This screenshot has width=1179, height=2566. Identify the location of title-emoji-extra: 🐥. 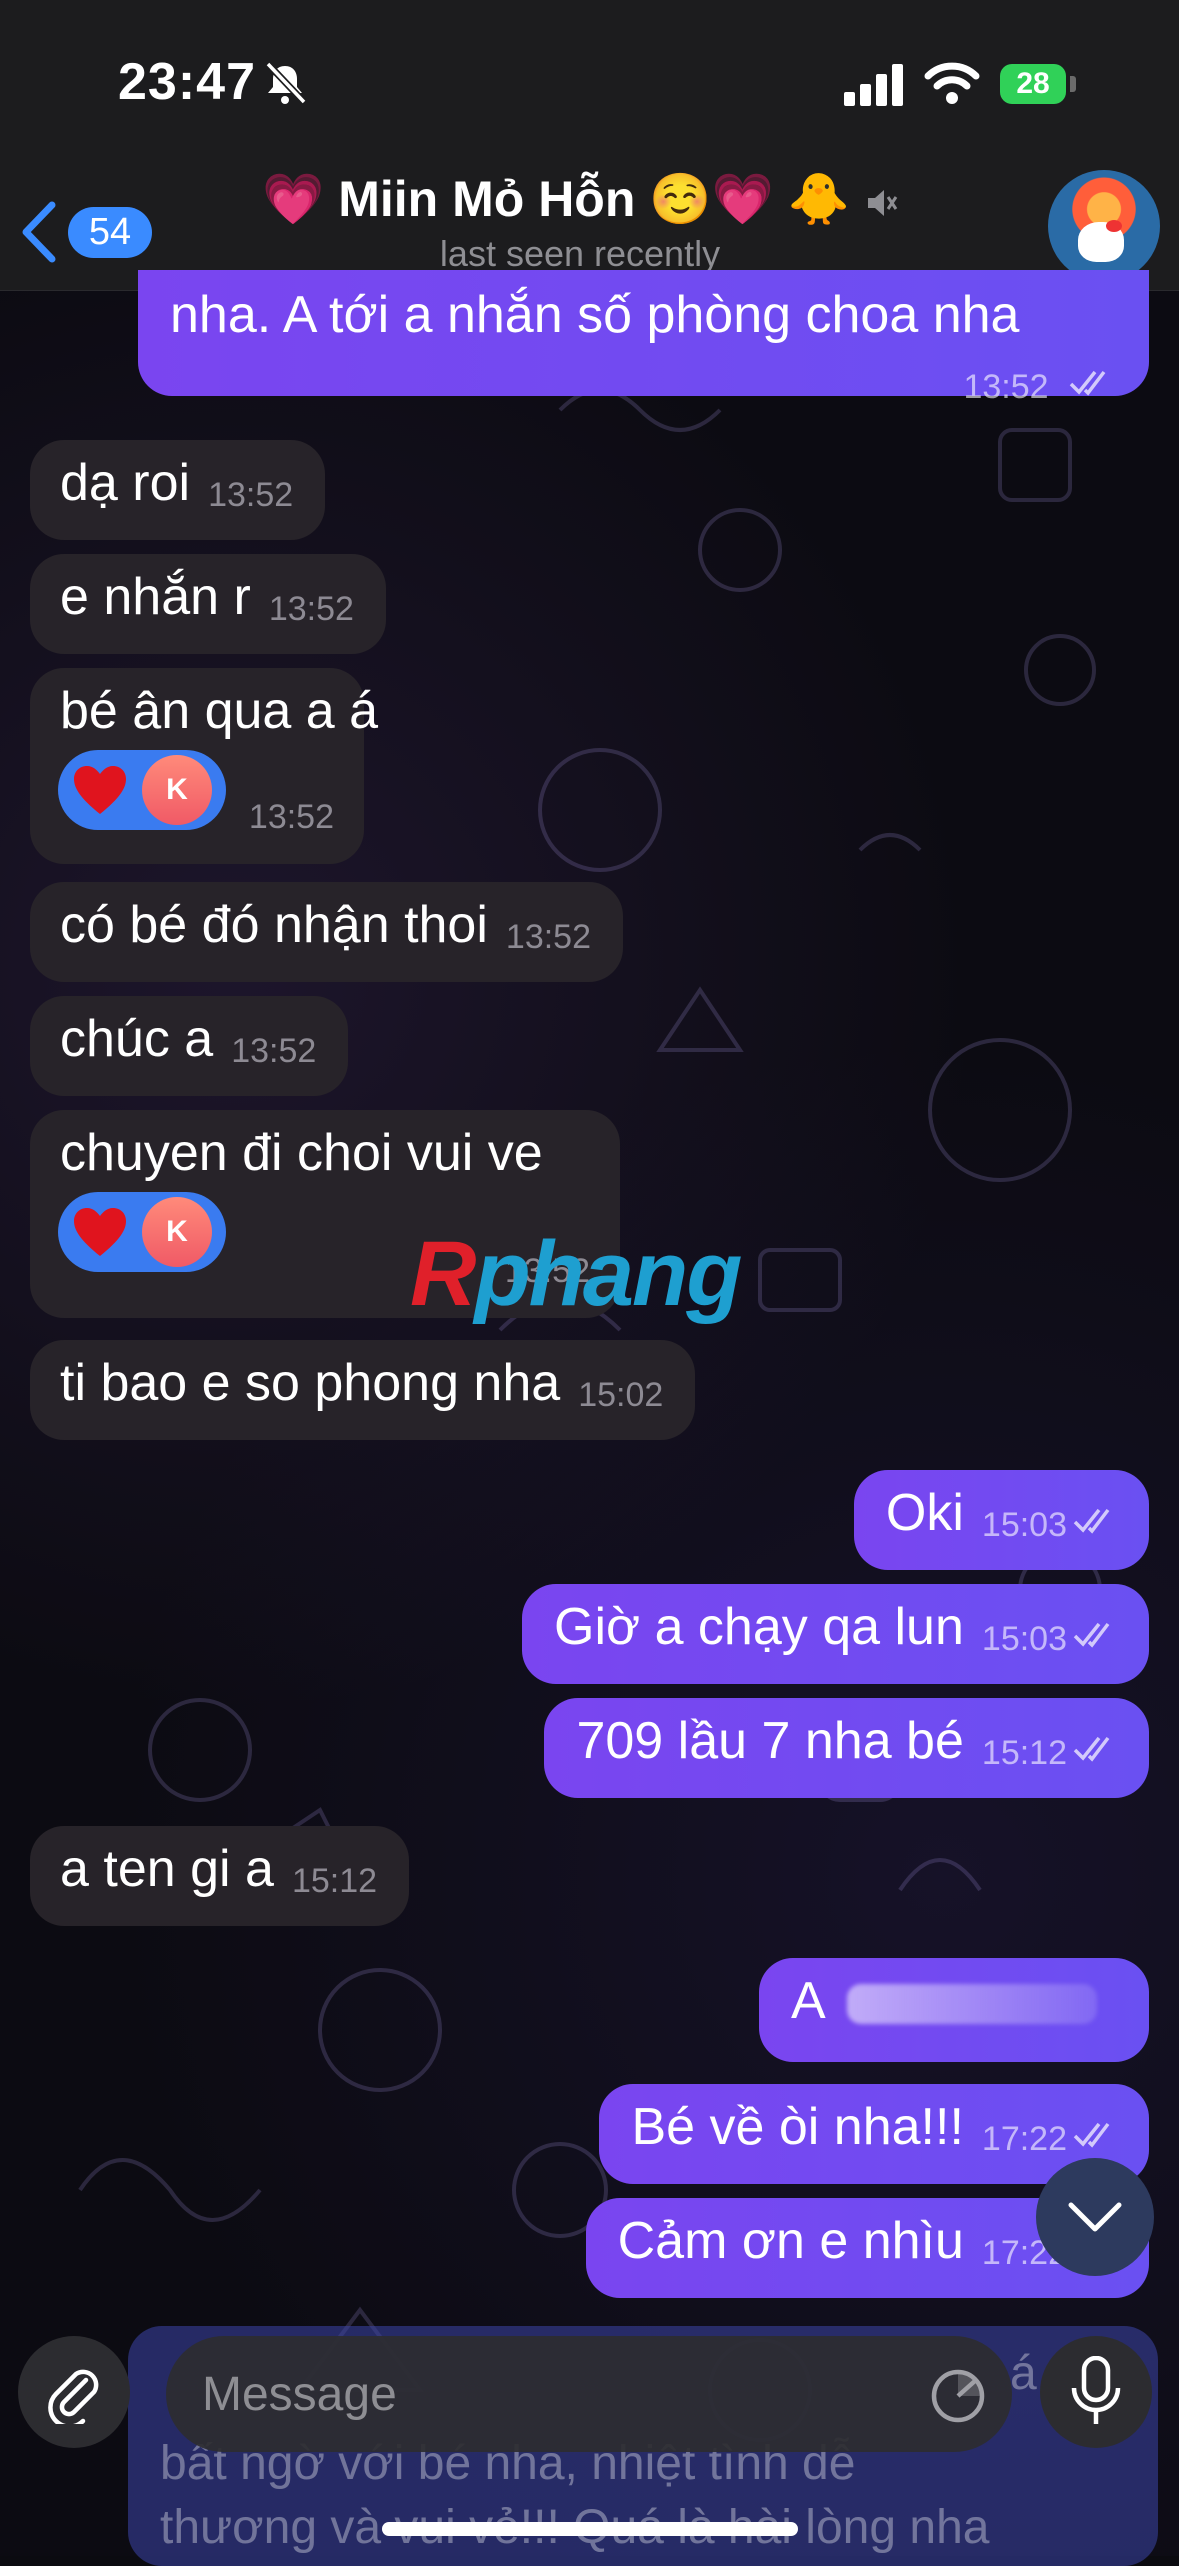
(818, 199).